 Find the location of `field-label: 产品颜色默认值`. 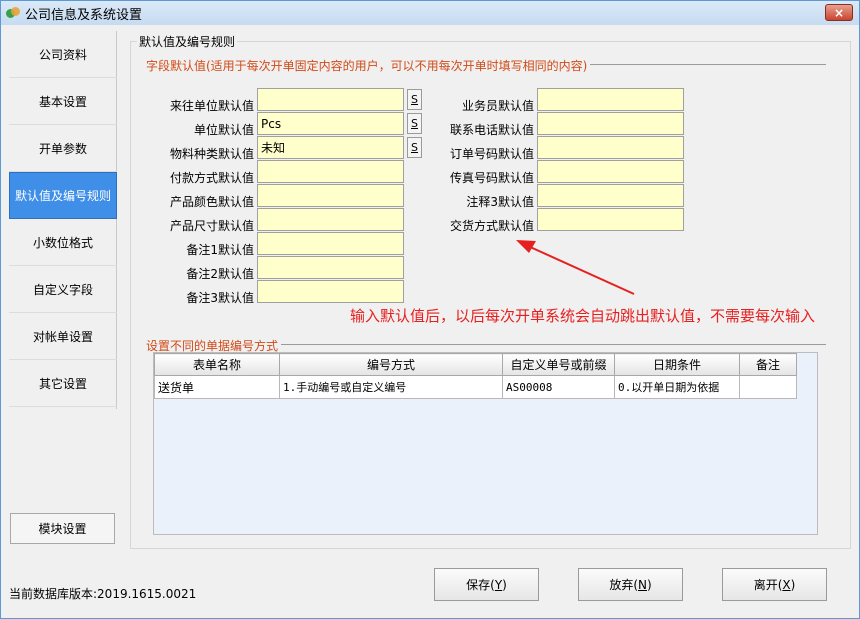

field-label: 产品颜色默认值 is located at coordinates (211, 202).